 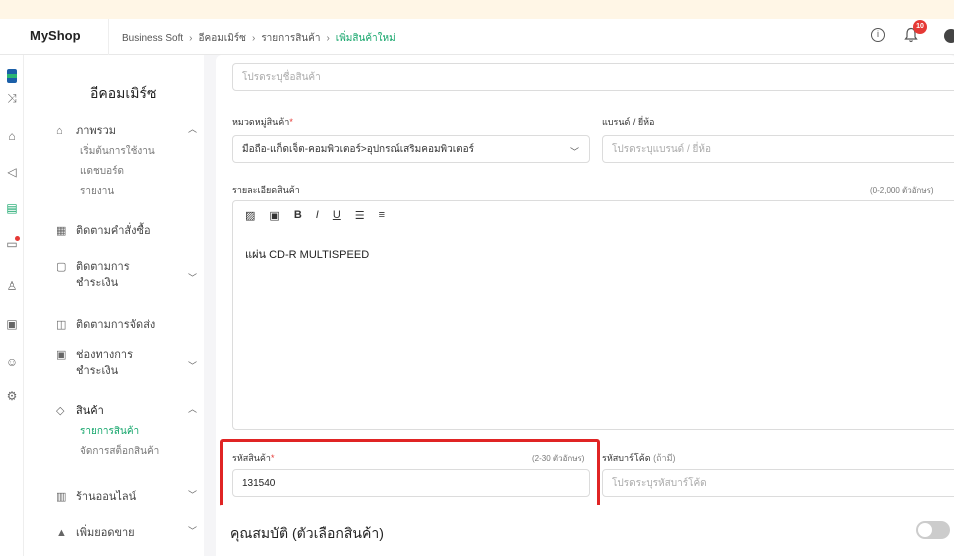 I want to click on description-label: รายละเอียดสินค้า, so click(x=266, y=190).